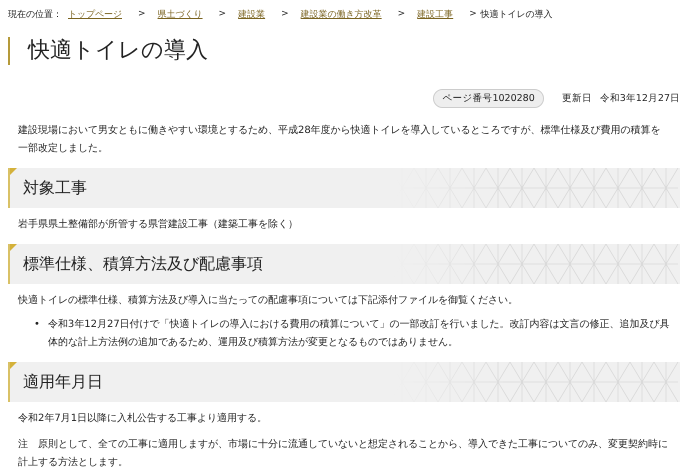  I want to click on body-paragraph: 注 原則として、全ての工事に適用しますが、市場に十分に流通していないと想定されることから、導入できた工事についてのみ、変更契約時に計上する方法とします。, so click(343, 454).